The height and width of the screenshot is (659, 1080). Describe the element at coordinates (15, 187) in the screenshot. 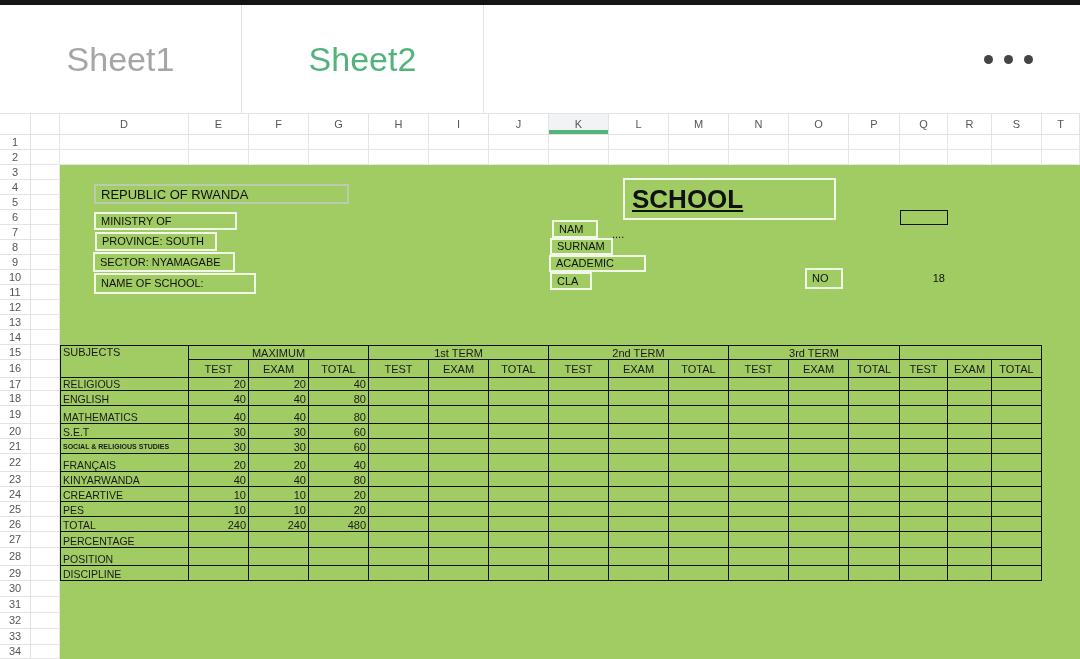

I see `row-number: 4` at that location.